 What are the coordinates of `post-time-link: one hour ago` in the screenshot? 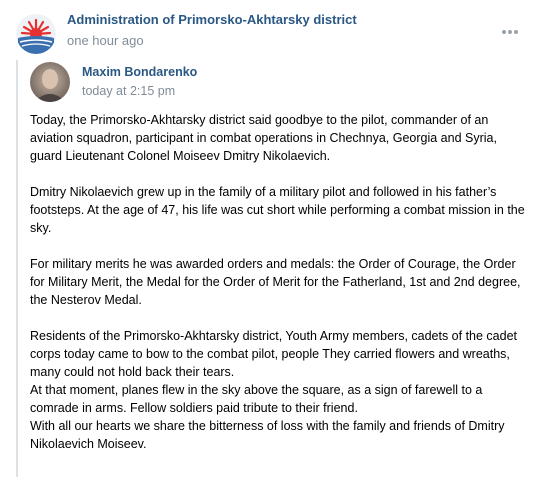 It's located at (105, 40).